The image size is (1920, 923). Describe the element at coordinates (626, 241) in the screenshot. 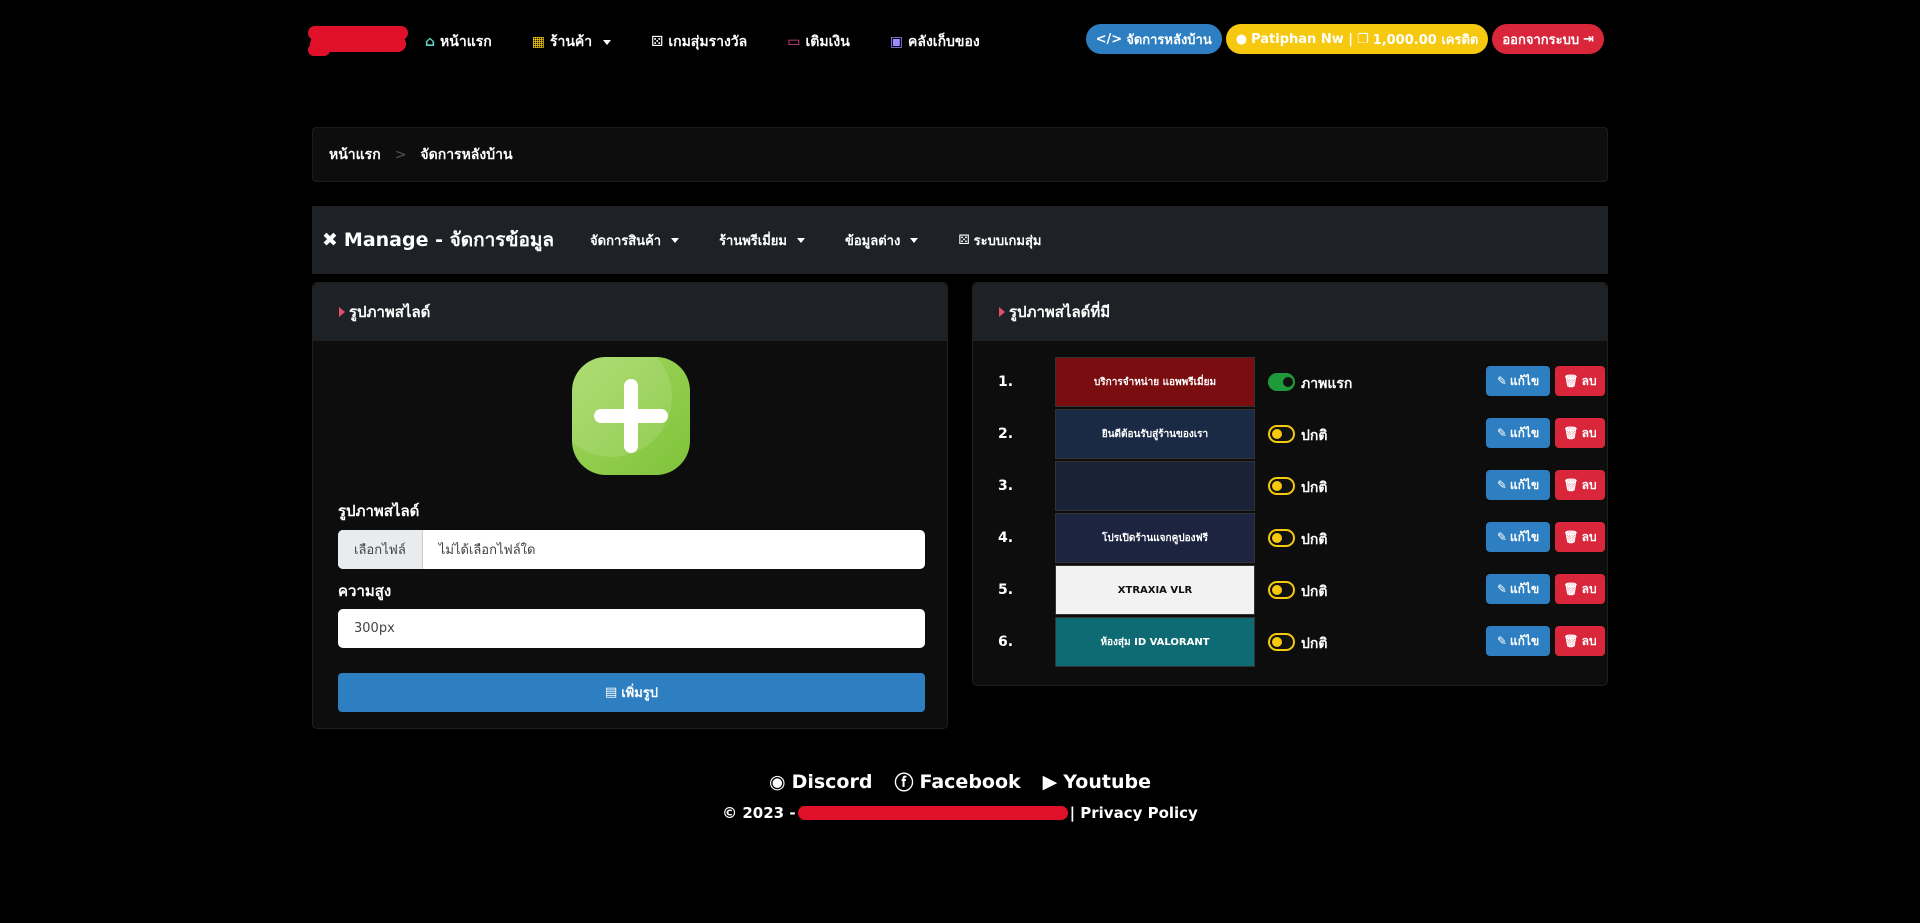

I see `manage-menu-products-label: จัดการสินค้า` at that location.